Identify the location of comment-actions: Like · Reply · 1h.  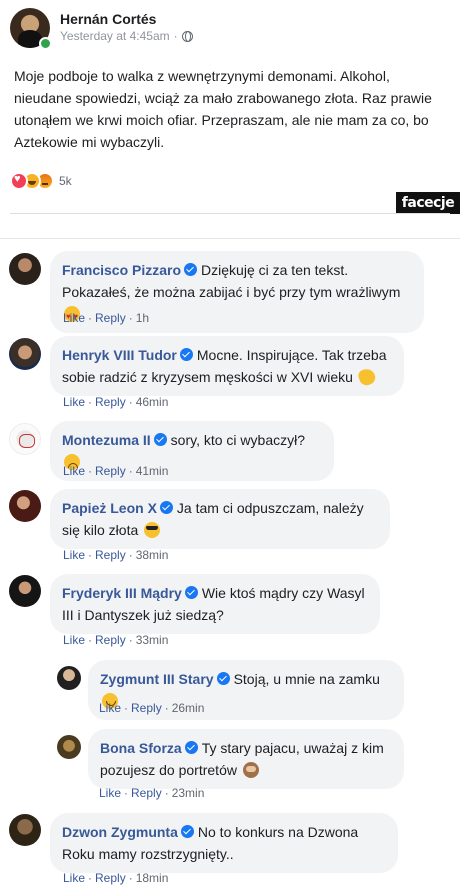
(106, 318).